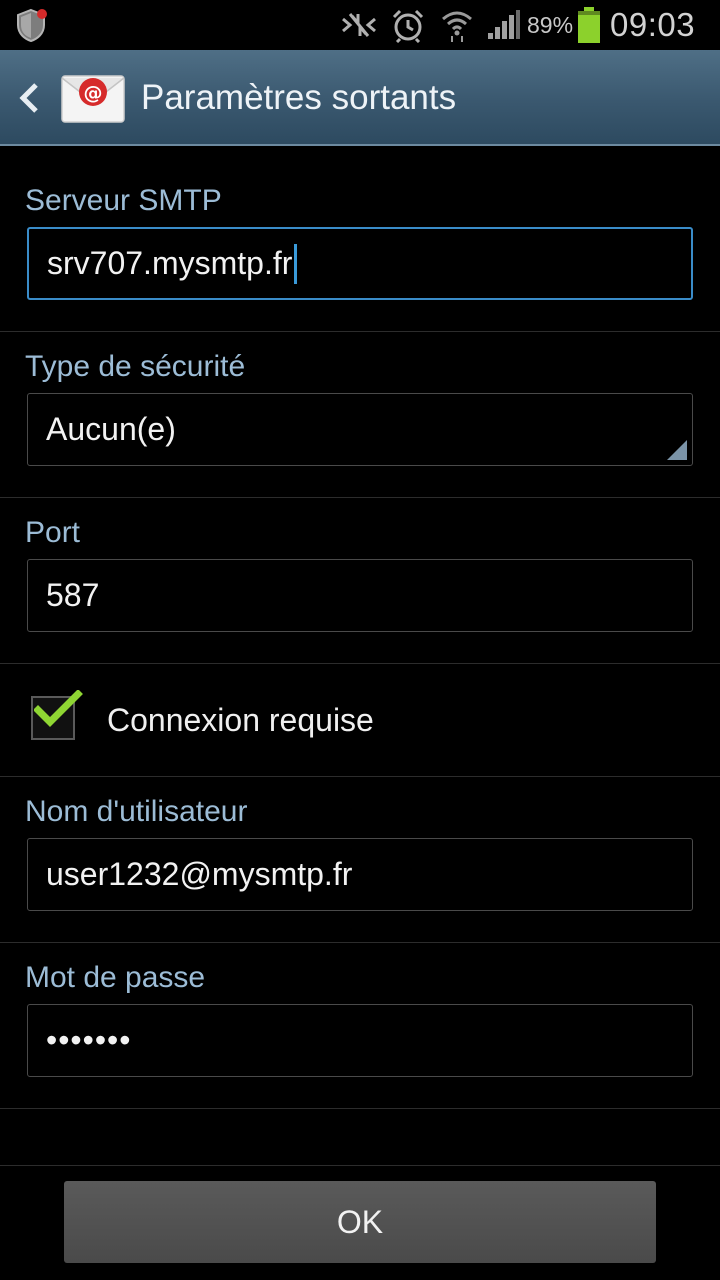 The image size is (720, 1280). What do you see at coordinates (135, 366) in the screenshot?
I see `security-type-label: Type de sécurité` at bounding box center [135, 366].